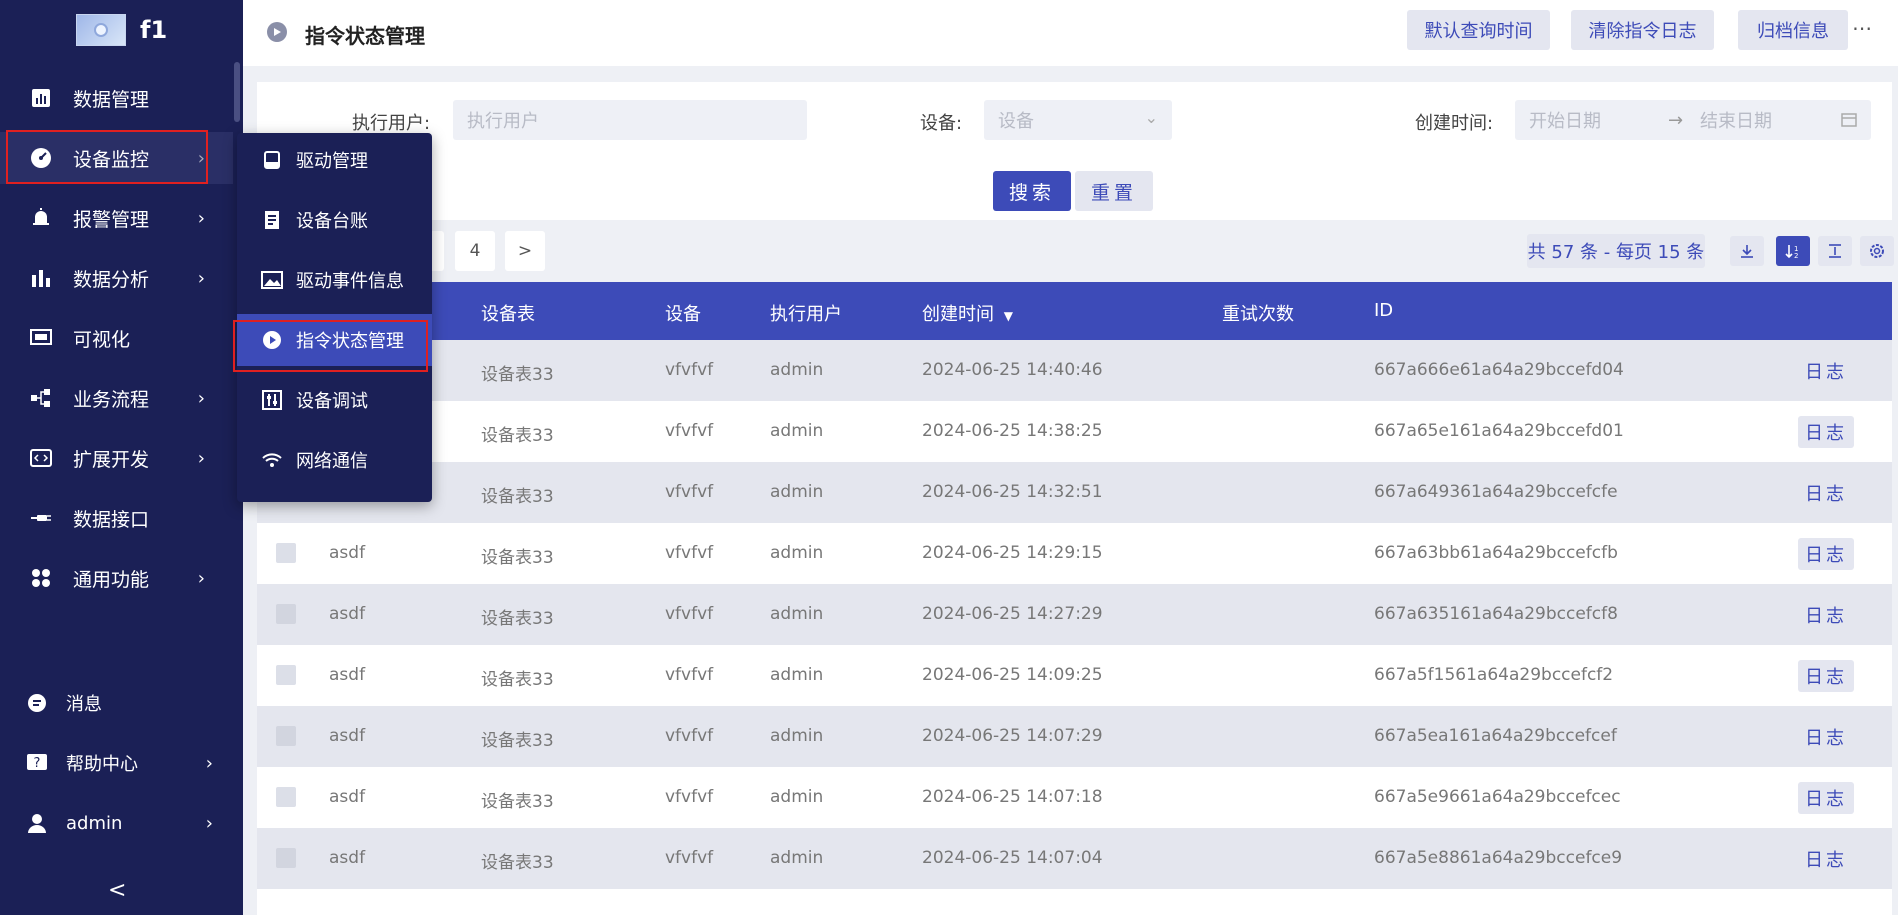 This screenshot has height=915, width=1898. Describe the element at coordinates (116, 763) in the screenshot. I see `sidebar-item-help: ? 帮助中心 ›` at that location.